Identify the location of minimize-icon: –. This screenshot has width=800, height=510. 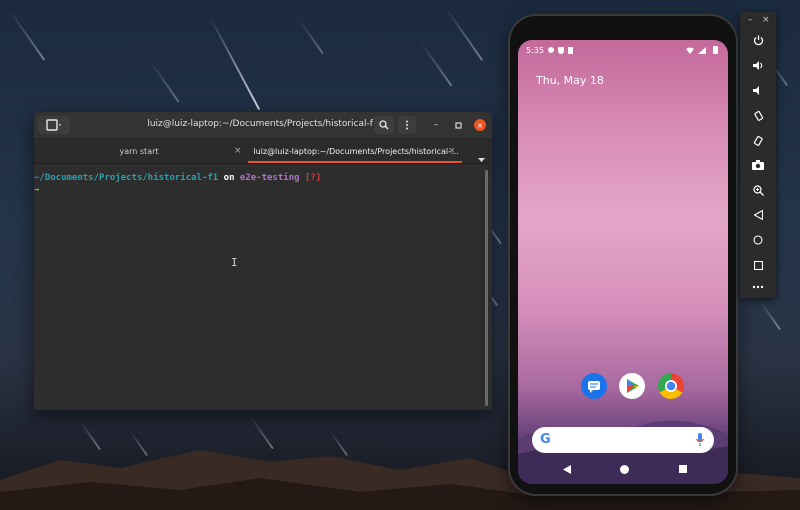
(436, 125).